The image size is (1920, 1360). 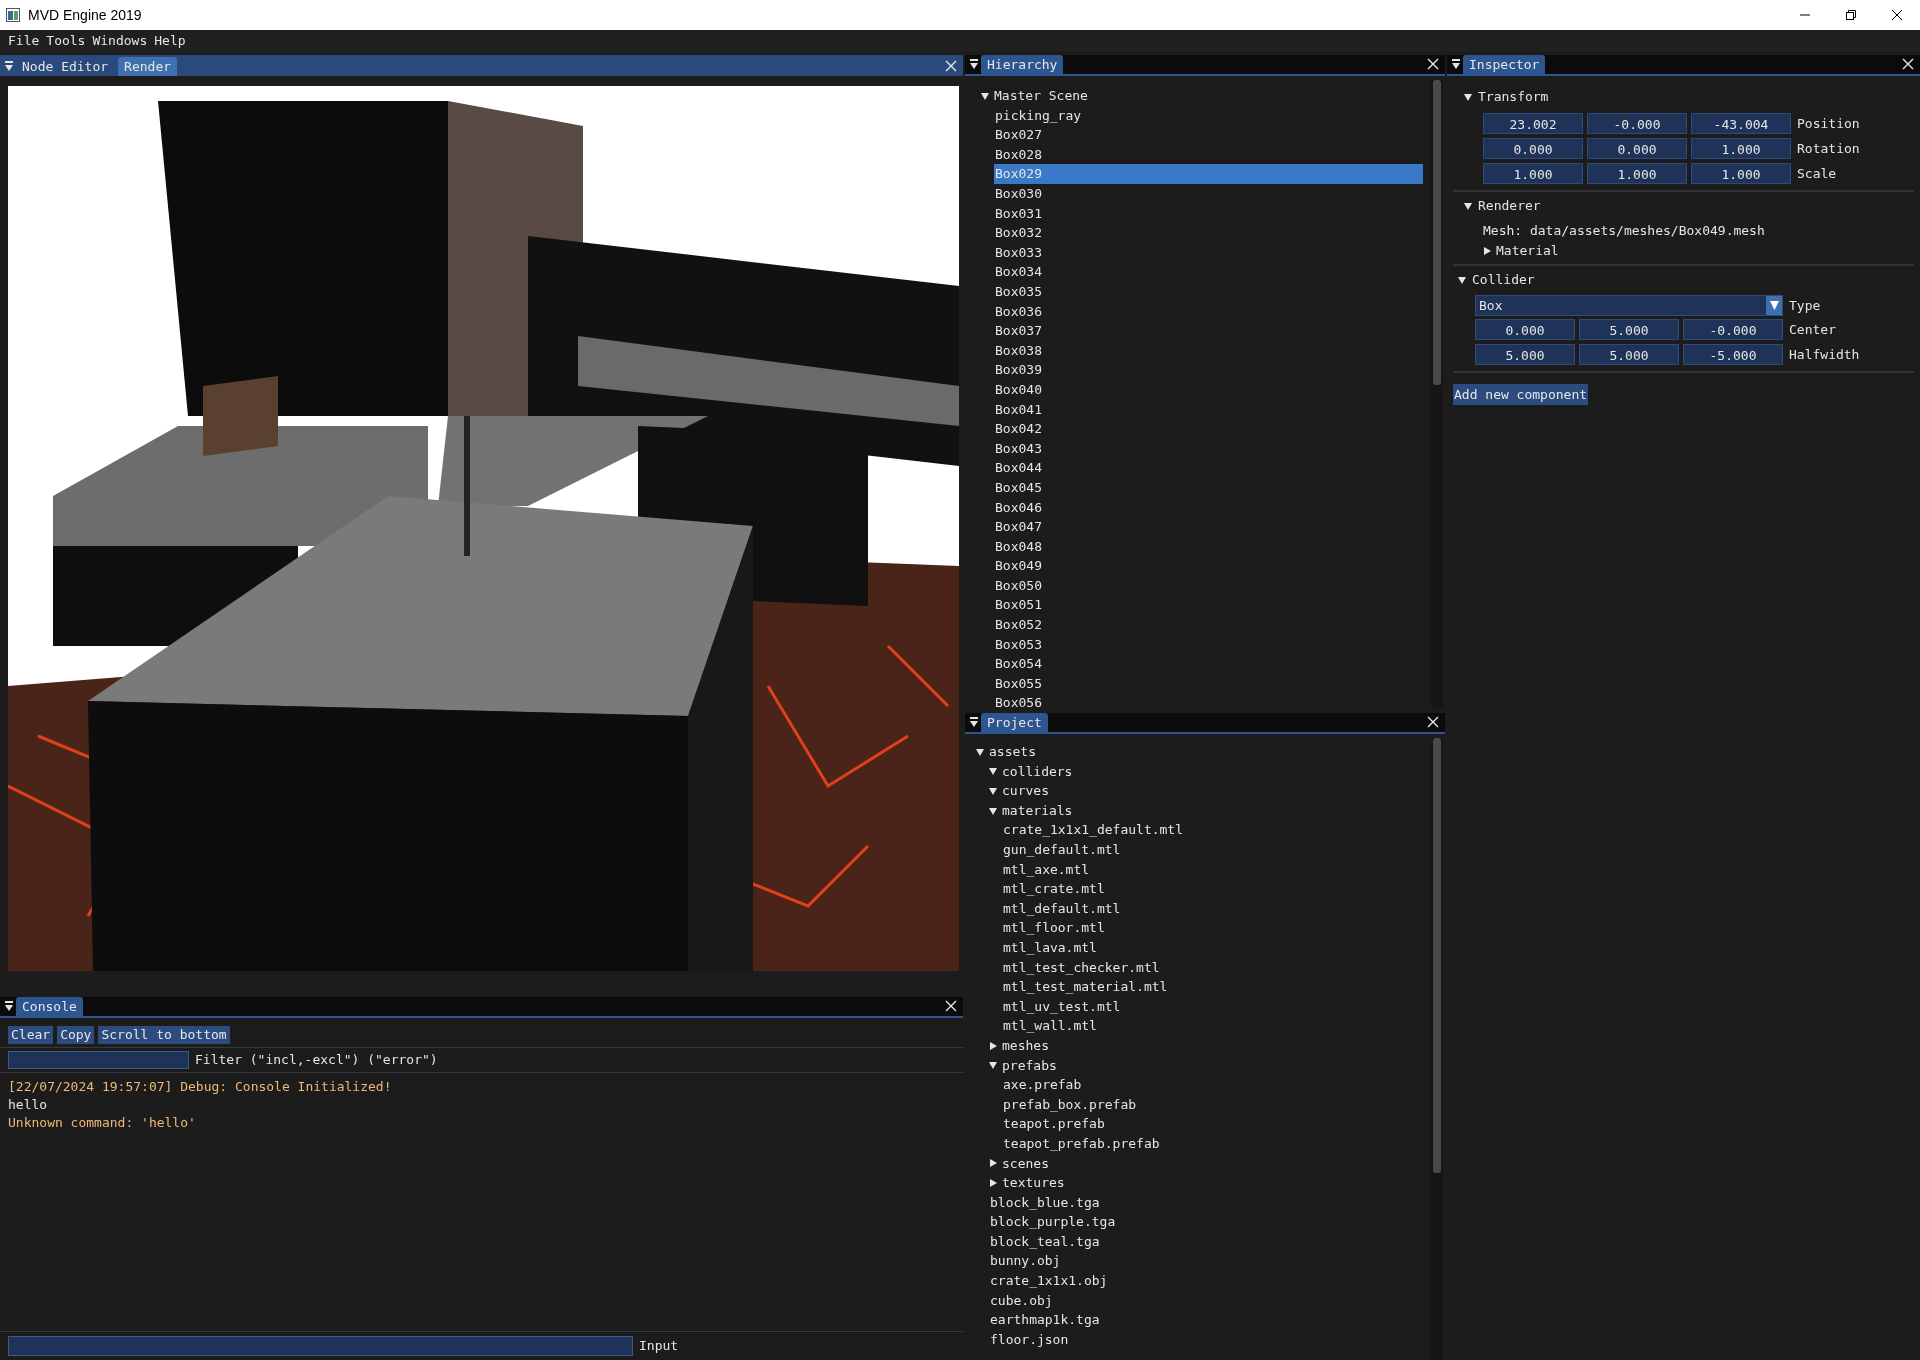 I want to click on component-header: Transform, so click(x=1513, y=97).